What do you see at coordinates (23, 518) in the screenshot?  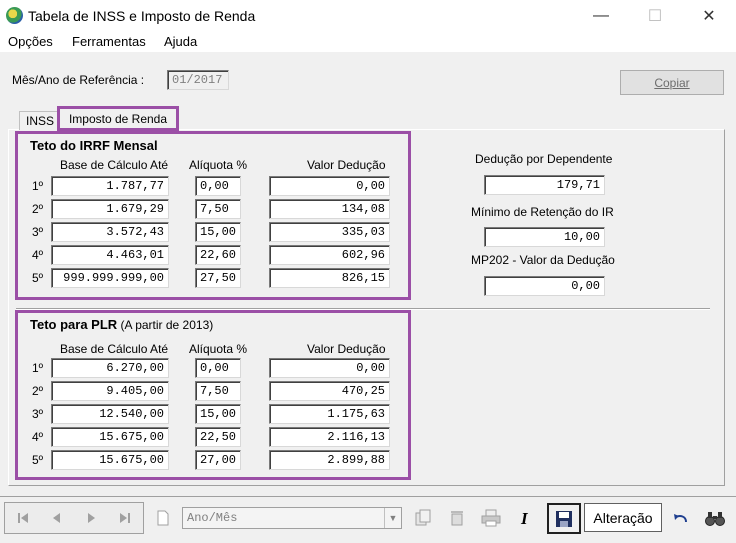 I see `first-record-icon` at bounding box center [23, 518].